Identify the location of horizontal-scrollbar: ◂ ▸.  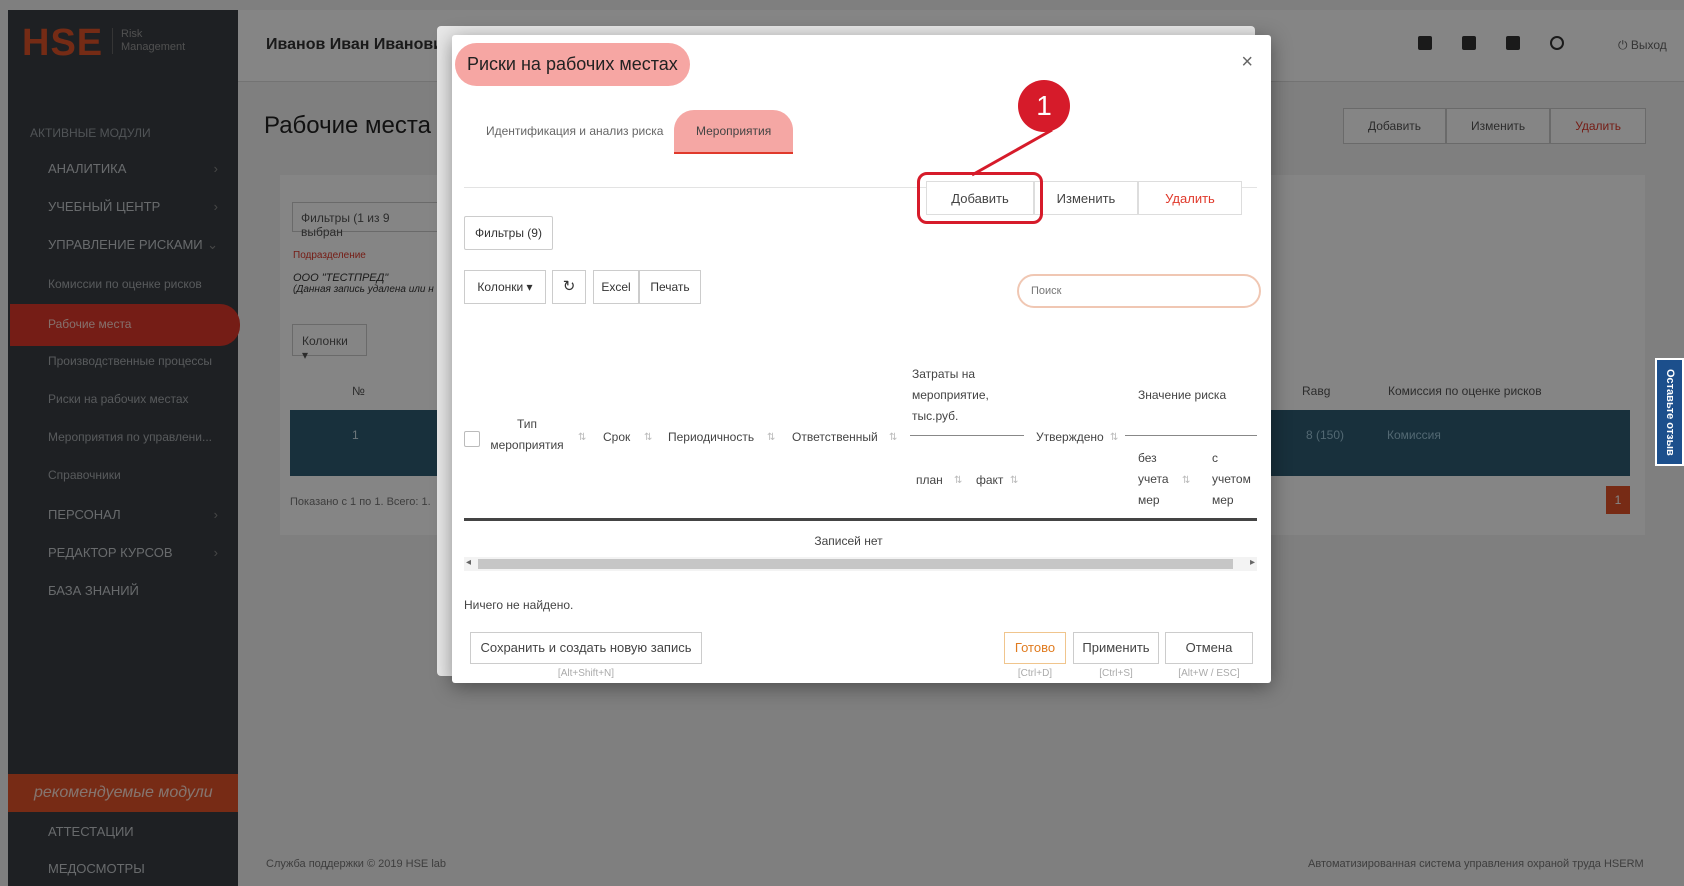
(860, 564).